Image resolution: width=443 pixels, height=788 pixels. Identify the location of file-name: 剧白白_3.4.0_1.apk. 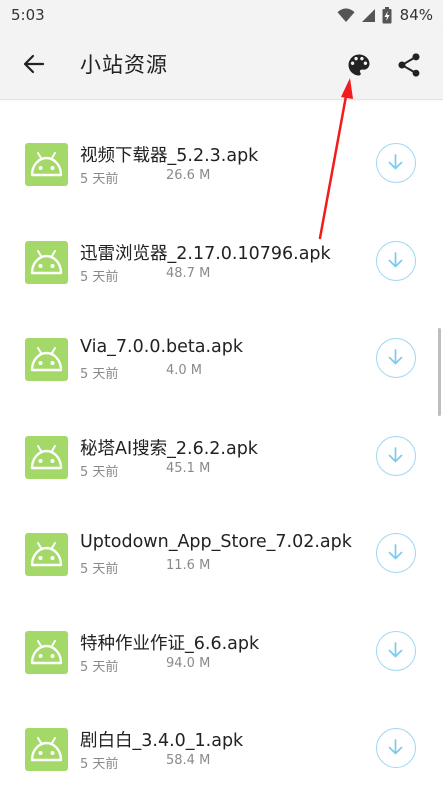
(162, 741).